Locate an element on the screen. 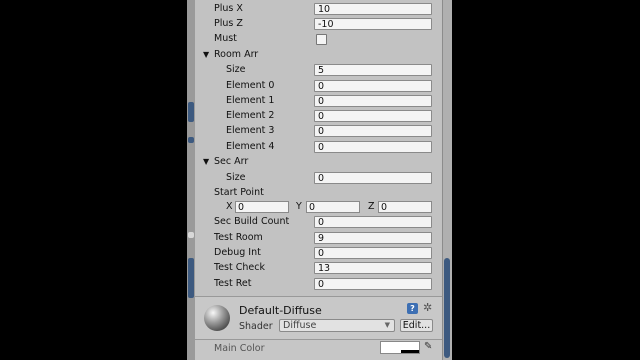 The image size is (640, 360). field-label: Plus X is located at coordinates (228, 8).